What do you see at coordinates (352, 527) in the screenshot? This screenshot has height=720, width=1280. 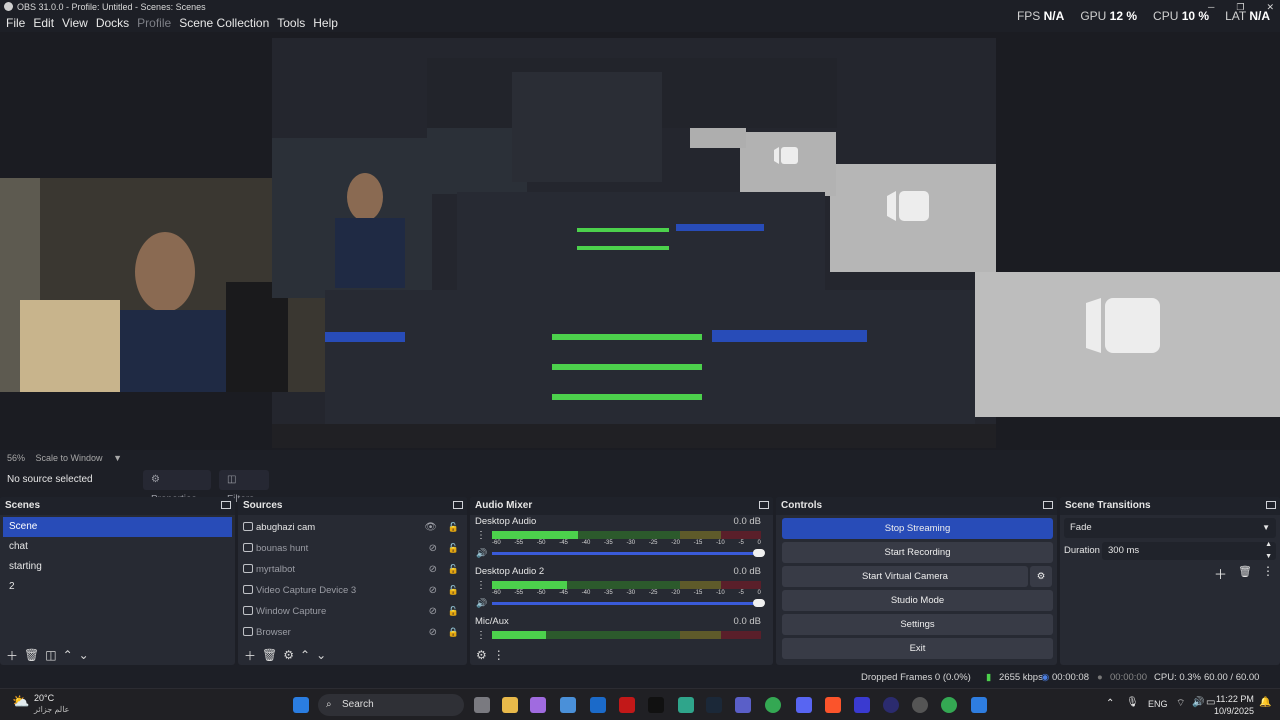 I see `source-item: abughazi cam 👁 🔓` at bounding box center [352, 527].